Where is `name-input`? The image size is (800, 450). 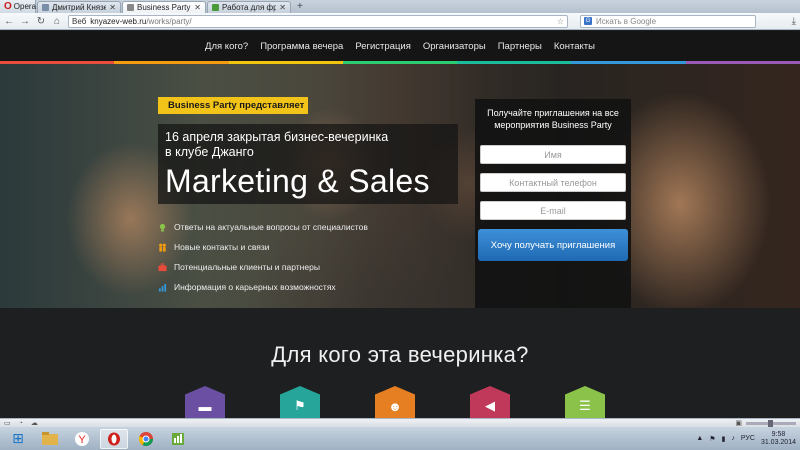 name-input is located at coordinates (553, 154).